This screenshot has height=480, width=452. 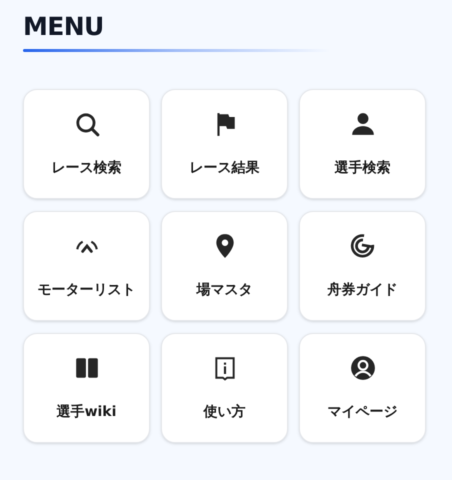 What do you see at coordinates (86, 144) in the screenshot?
I see `menu-card: レース検索` at bounding box center [86, 144].